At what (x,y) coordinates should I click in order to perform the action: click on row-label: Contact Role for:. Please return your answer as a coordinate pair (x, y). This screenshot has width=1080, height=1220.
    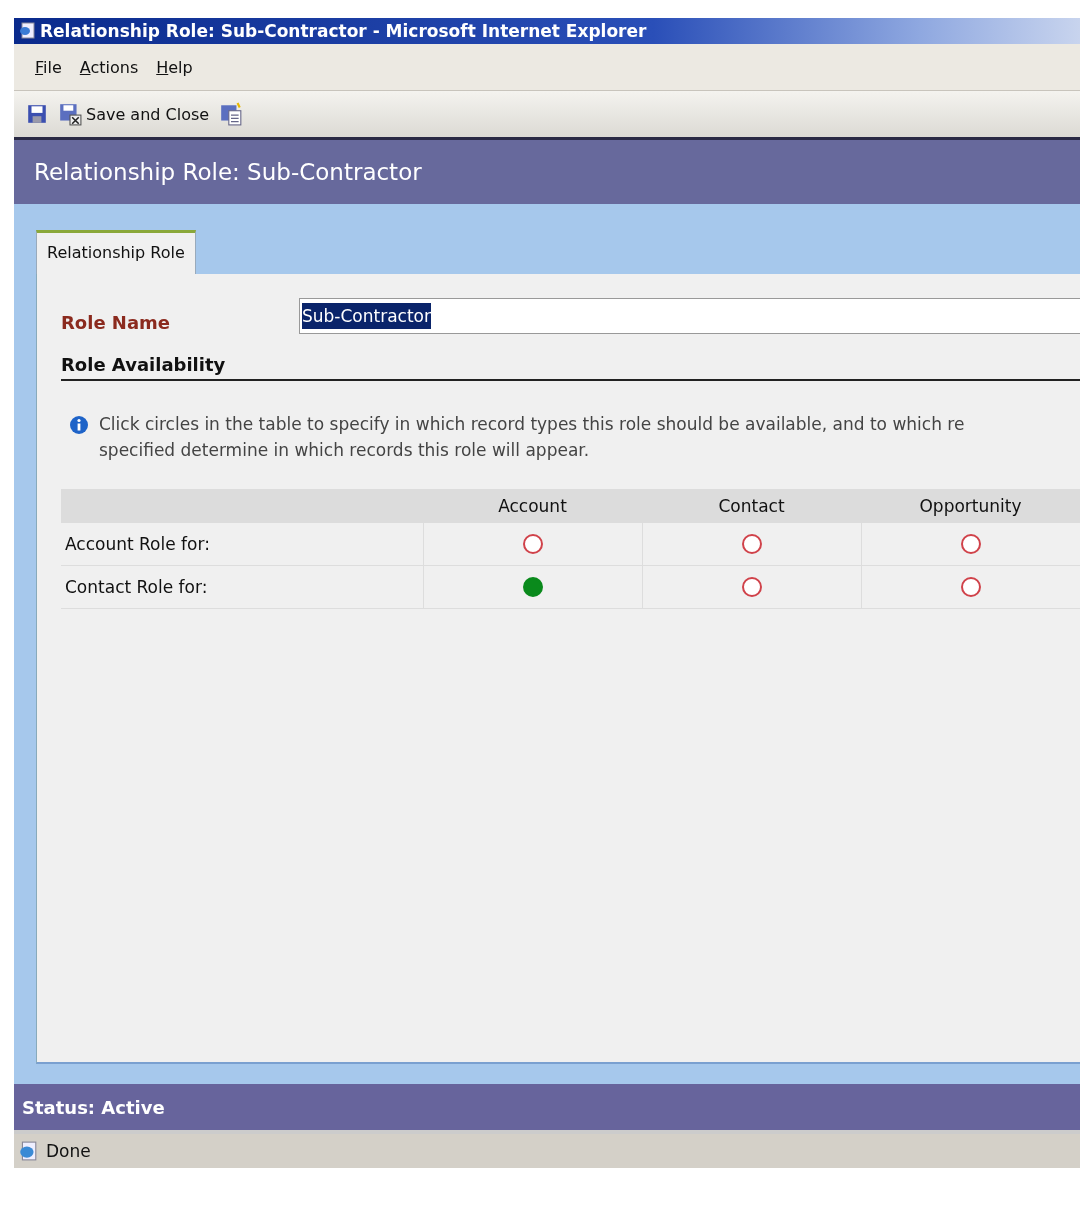
    Looking at the image, I should click on (242, 587).